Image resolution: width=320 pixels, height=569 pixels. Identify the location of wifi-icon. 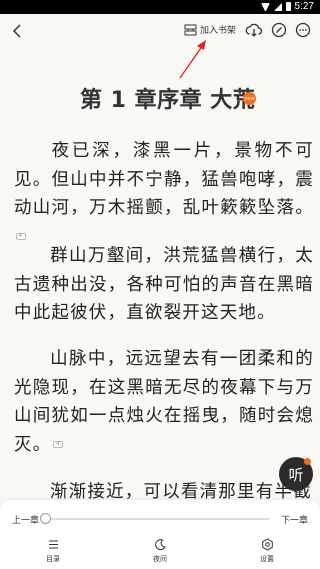
(265, 6).